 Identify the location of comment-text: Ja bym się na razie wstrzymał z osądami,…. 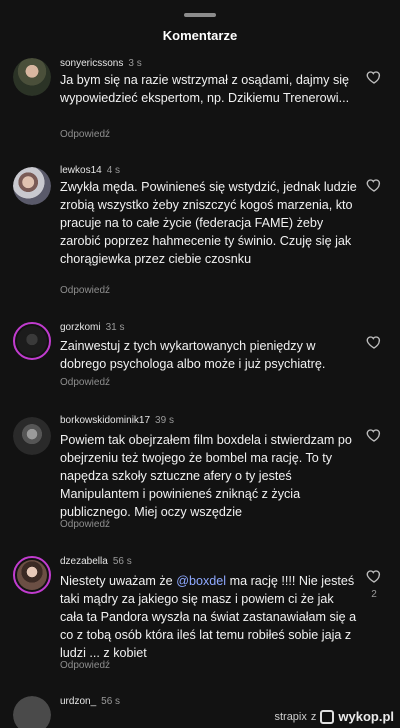
(205, 89).